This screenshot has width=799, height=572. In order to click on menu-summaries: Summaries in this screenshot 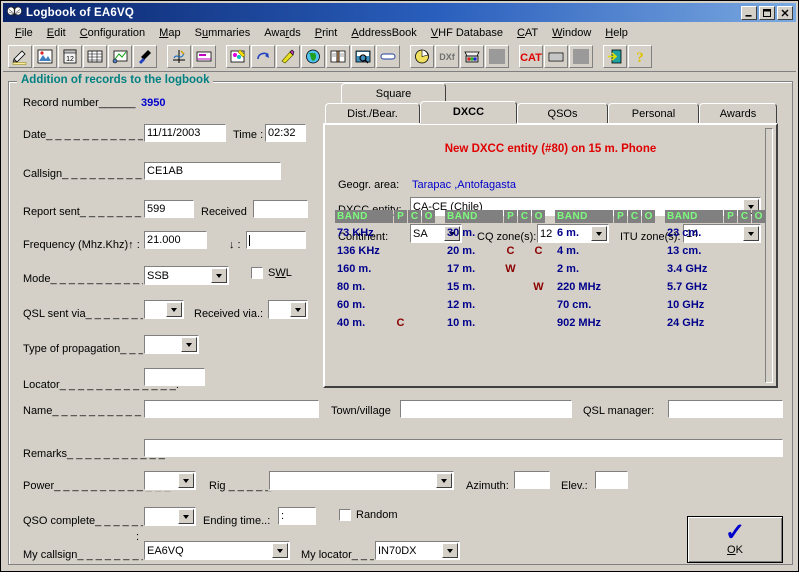, I will do `click(223, 33)`.